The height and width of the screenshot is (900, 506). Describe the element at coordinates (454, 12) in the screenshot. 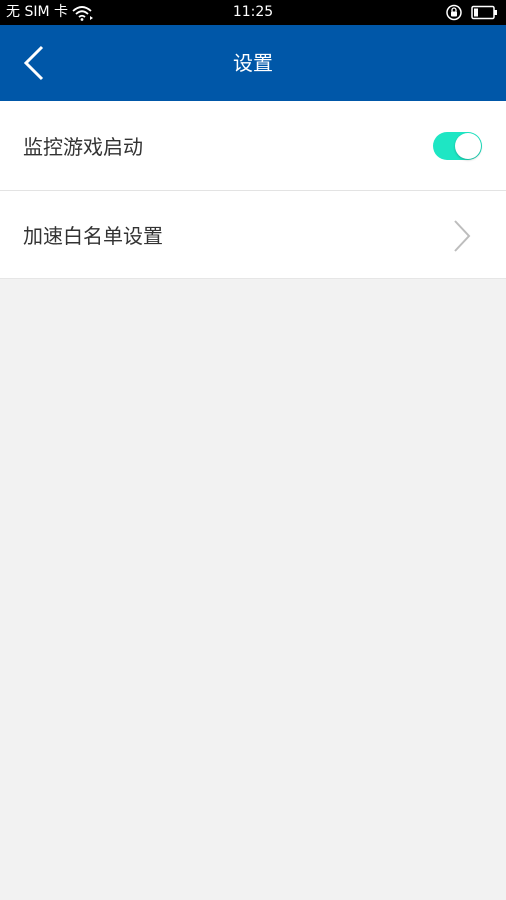

I see `rotation-lock-icon` at that location.